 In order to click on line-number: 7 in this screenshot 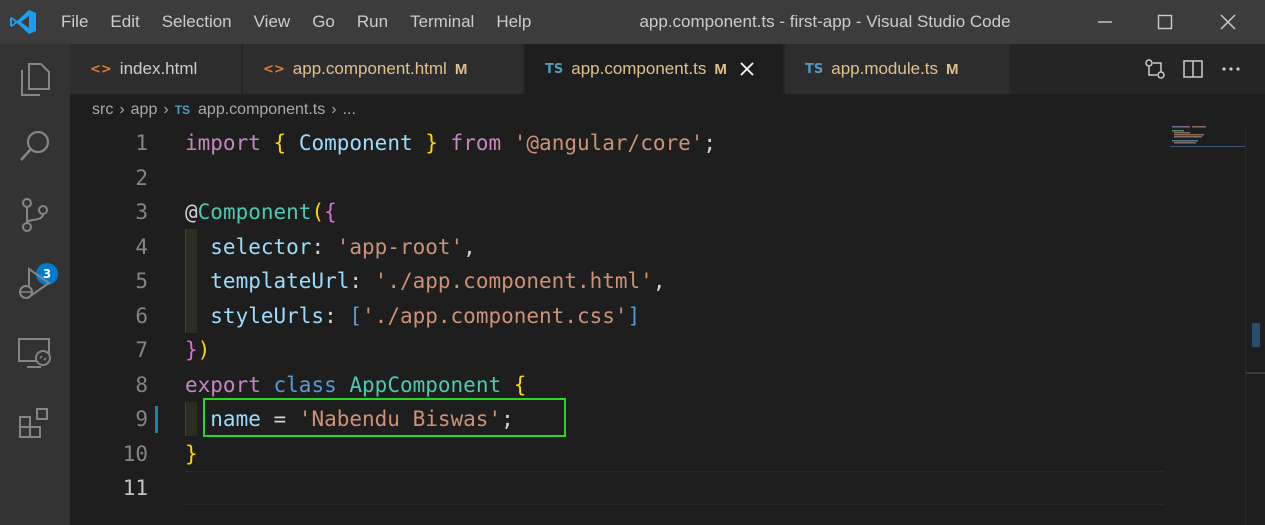, I will do `click(141, 350)`.